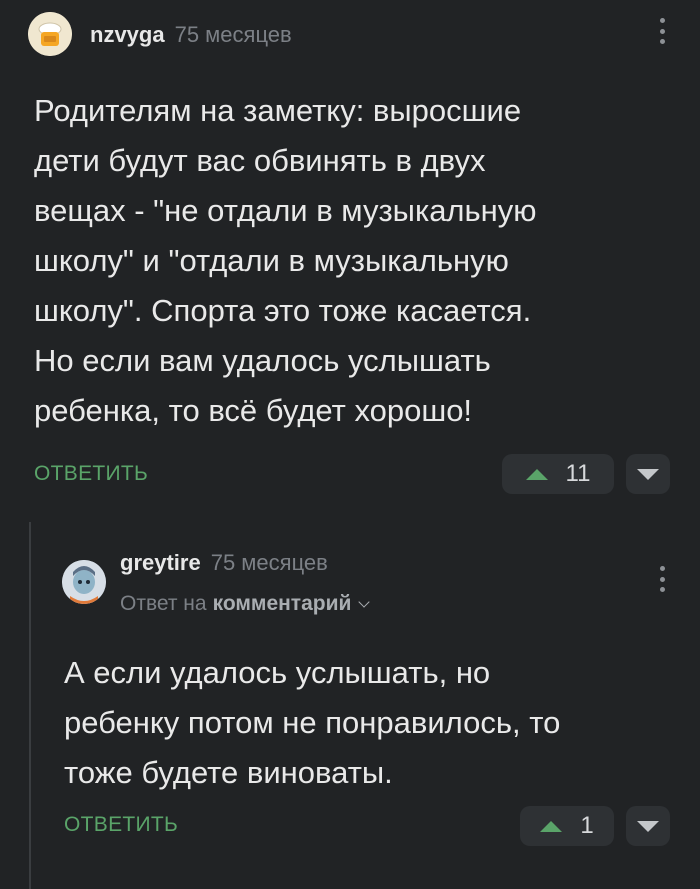 This screenshot has height=889, width=700. I want to click on chef-avatar-icon, so click(50, 34).